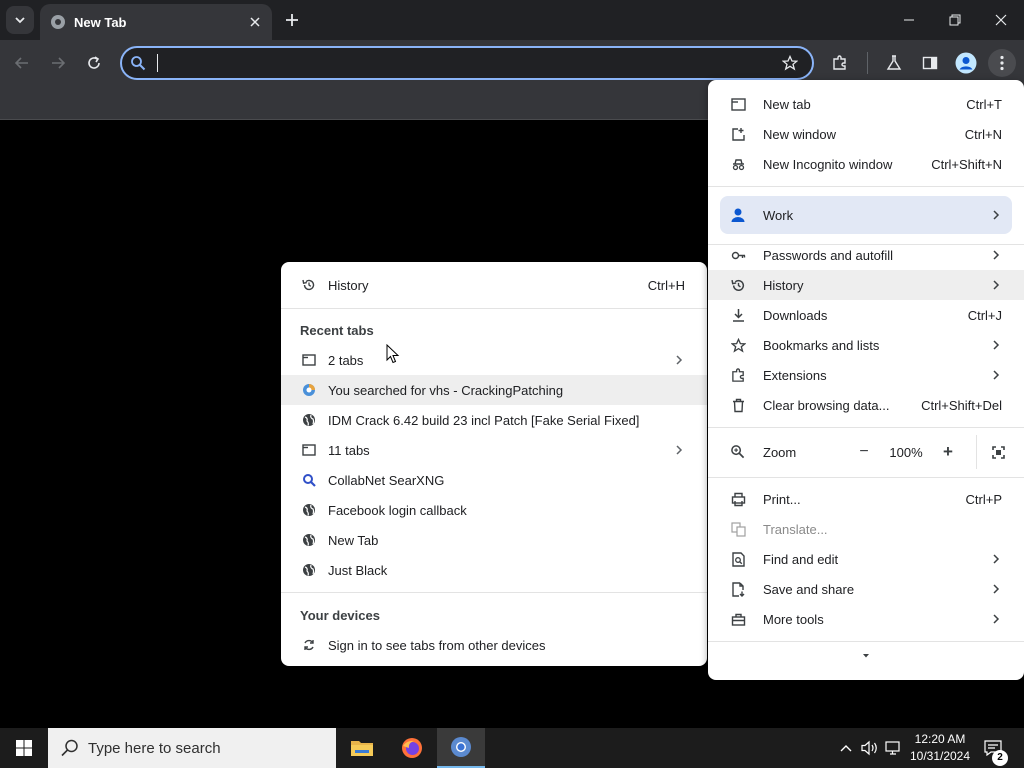 This screenshot has height=768, width=1024. I want to click on file-explorer-button, so click(362, 748).